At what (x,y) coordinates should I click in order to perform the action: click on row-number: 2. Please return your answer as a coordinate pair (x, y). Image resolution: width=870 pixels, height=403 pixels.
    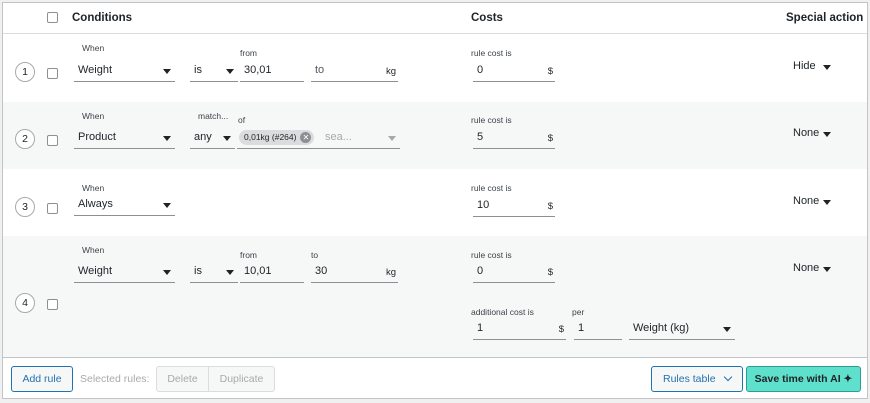
    Looking at the image, I should click on (25, 139).